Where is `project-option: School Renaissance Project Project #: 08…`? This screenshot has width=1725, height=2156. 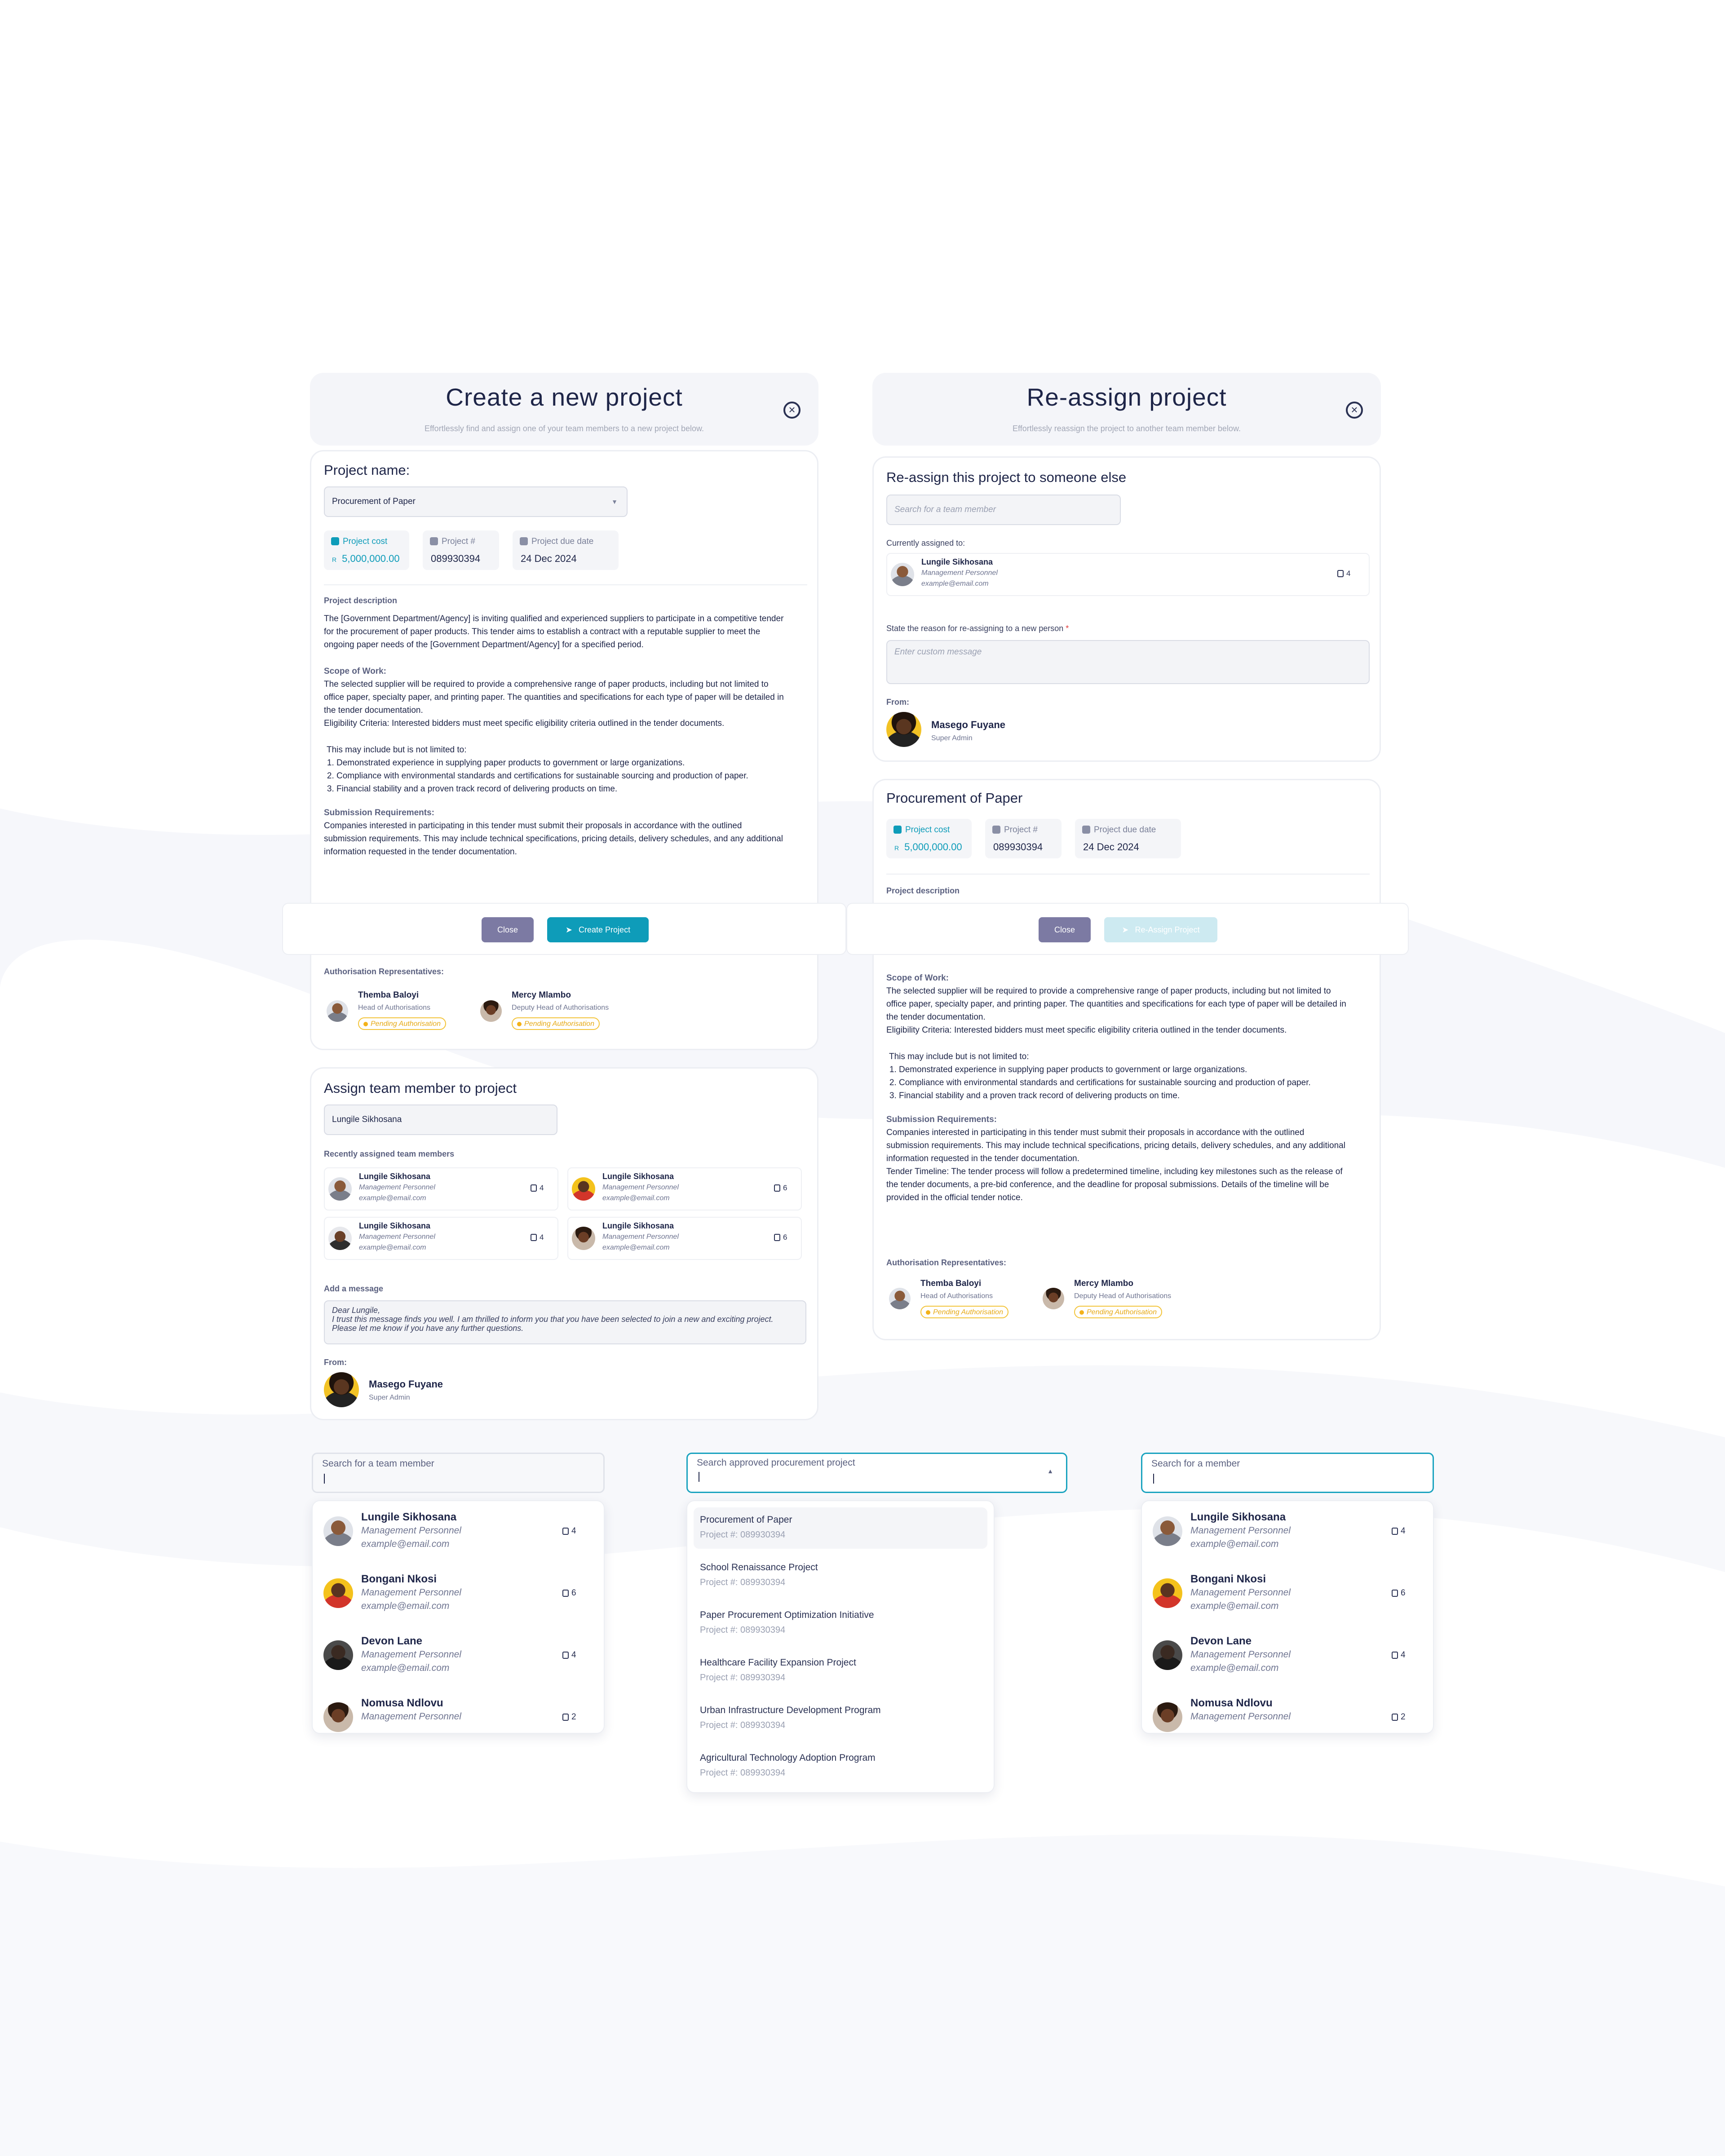 project-option: School Renaissance Project Project #: 08… is located at coordinates (840, 1575).